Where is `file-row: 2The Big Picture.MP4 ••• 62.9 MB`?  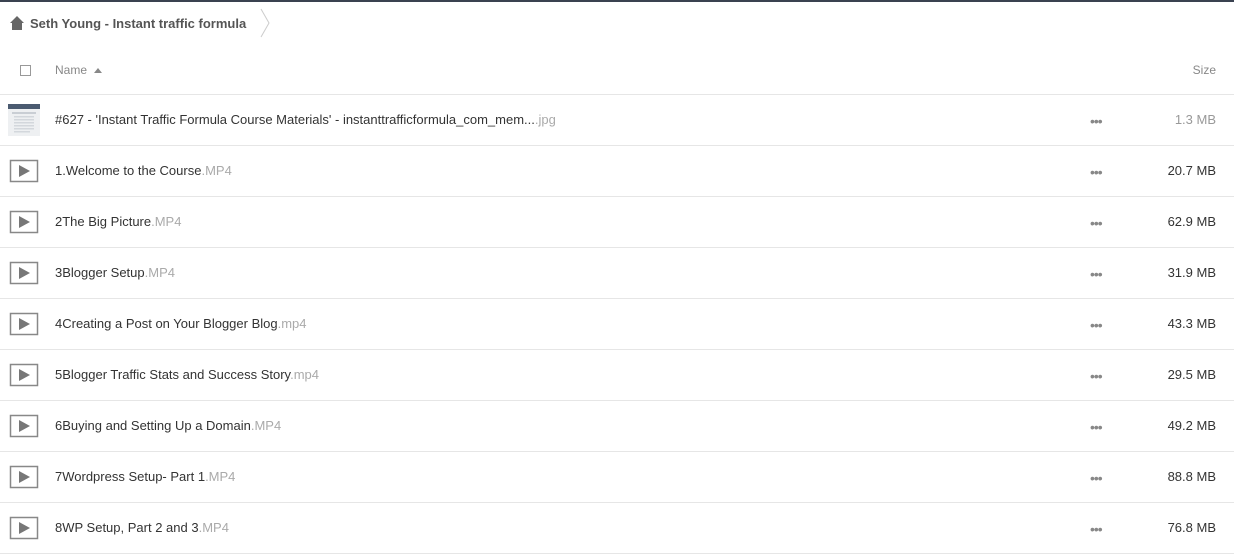 file-row: 2The Big Picture.MP4 ••• 62.9 MB is located at coordinates (617, 222).